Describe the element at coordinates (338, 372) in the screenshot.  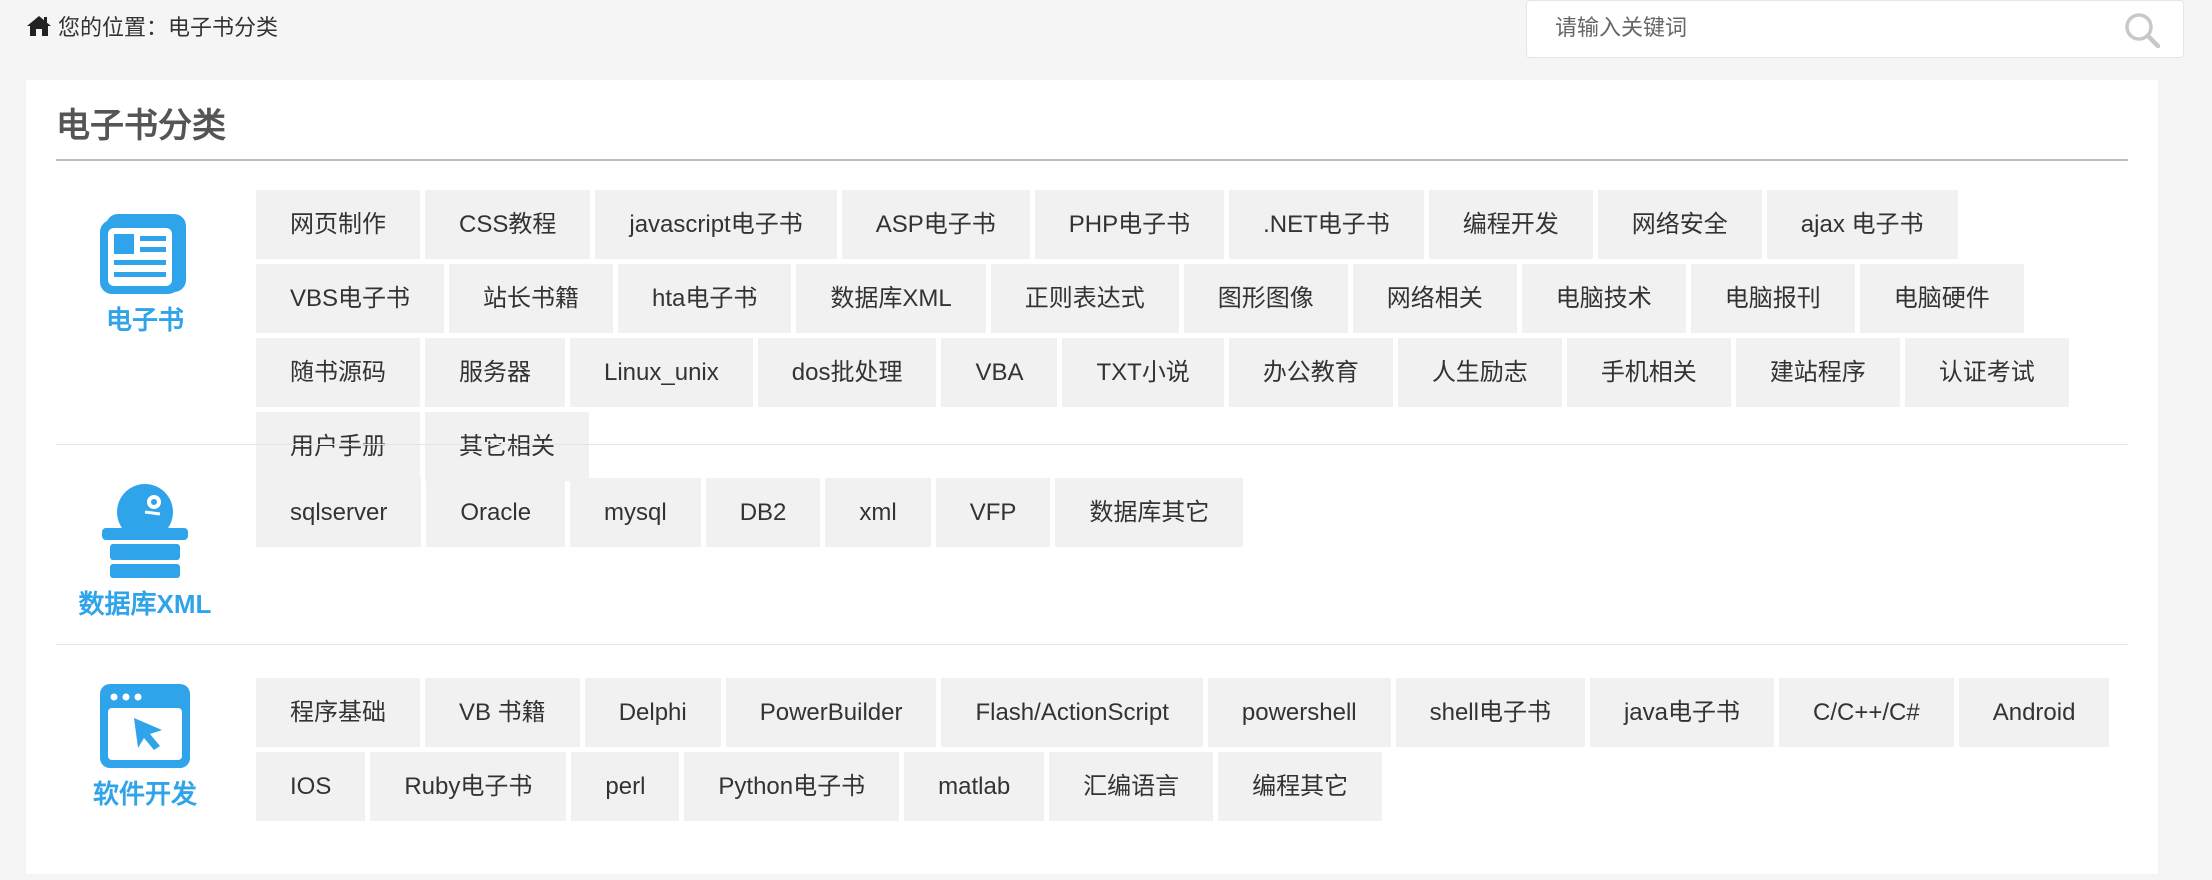
I see `category-tag: 随书源码` at that location.